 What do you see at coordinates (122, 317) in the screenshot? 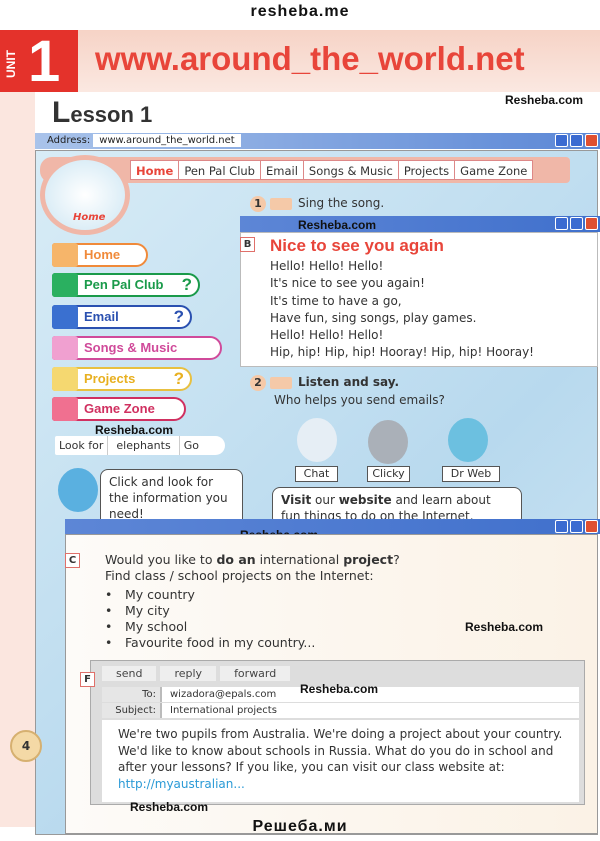
I see `sidebar-item-email: Email?` at bounding box center [122, 317].